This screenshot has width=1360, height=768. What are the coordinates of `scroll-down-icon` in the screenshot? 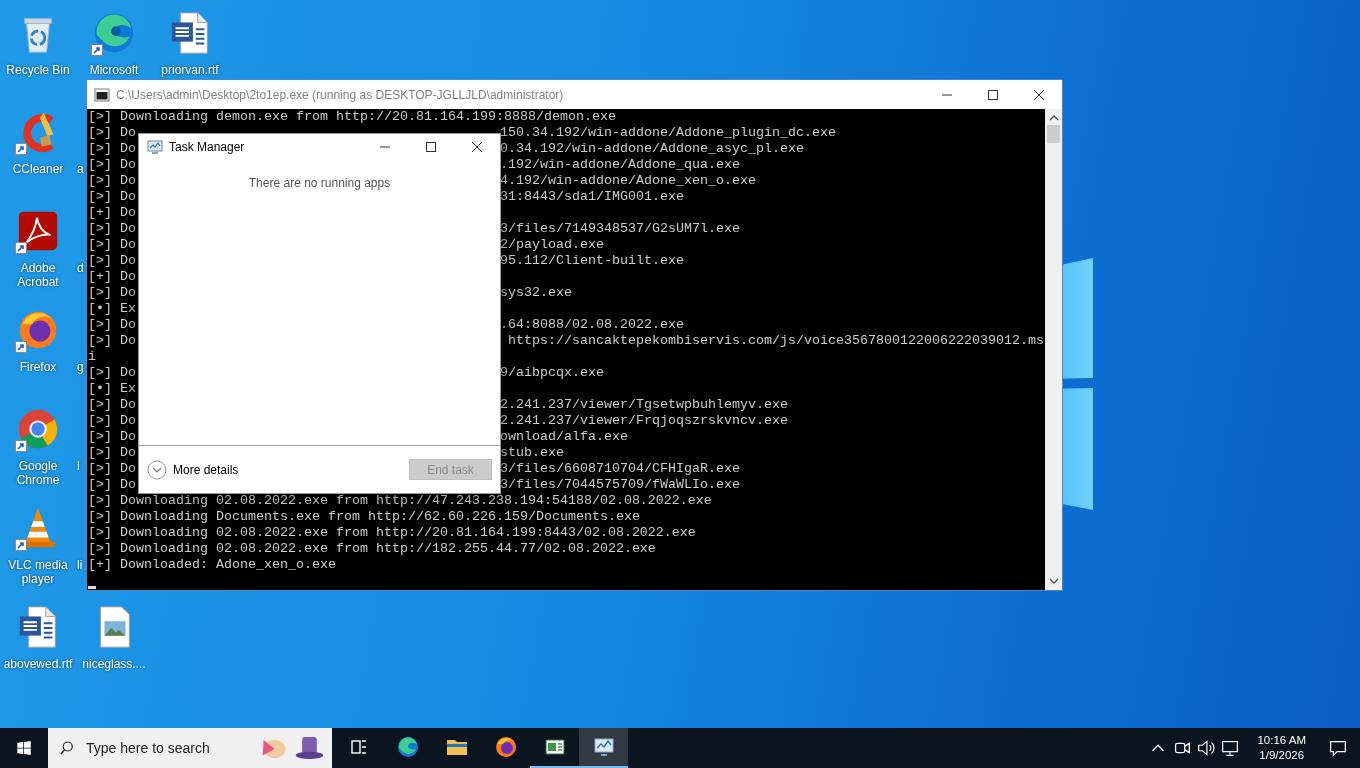 It's located at (1053, 581).